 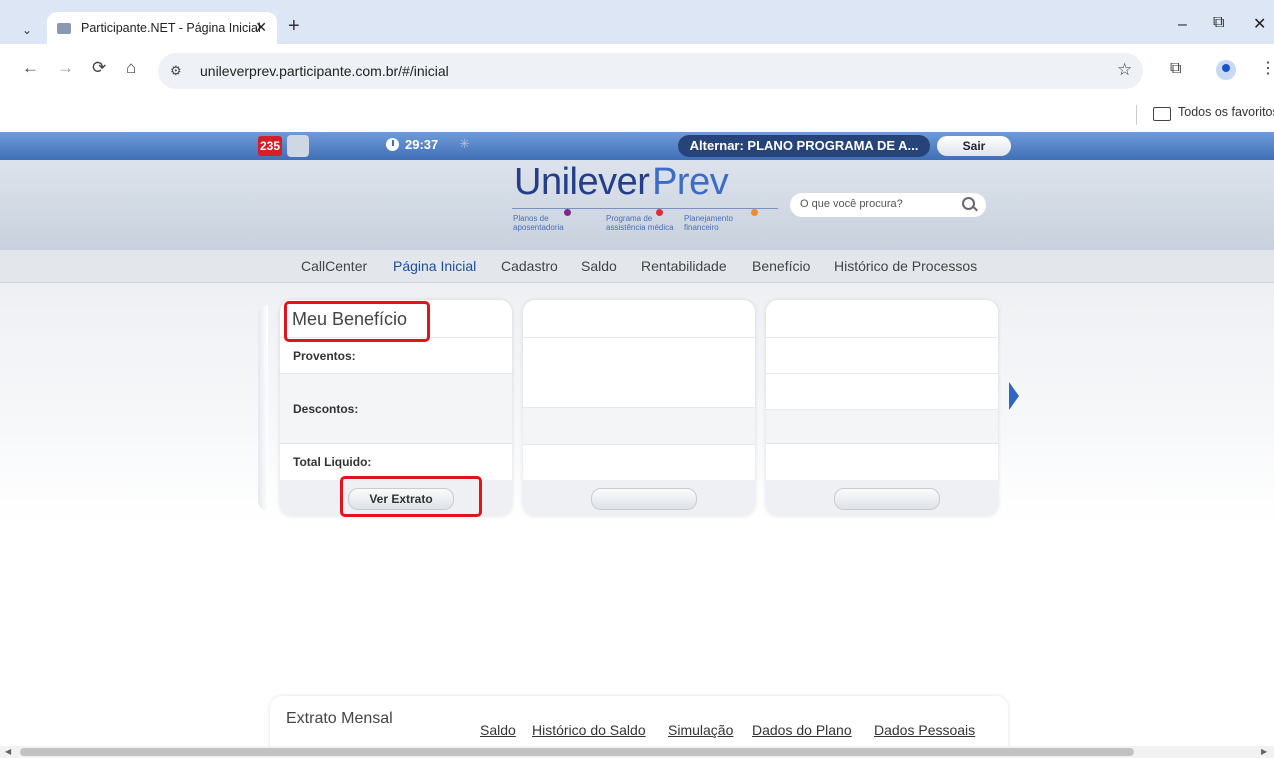 What do you see at coordinates (1124, 70) in the screenshot?
I see `bookmark-star-icon: ☆` at bounding box center [1124, 70].